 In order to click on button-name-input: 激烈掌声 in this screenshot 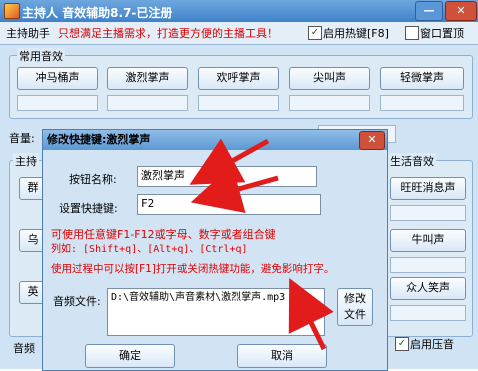, I will do `click(227, 176)`.